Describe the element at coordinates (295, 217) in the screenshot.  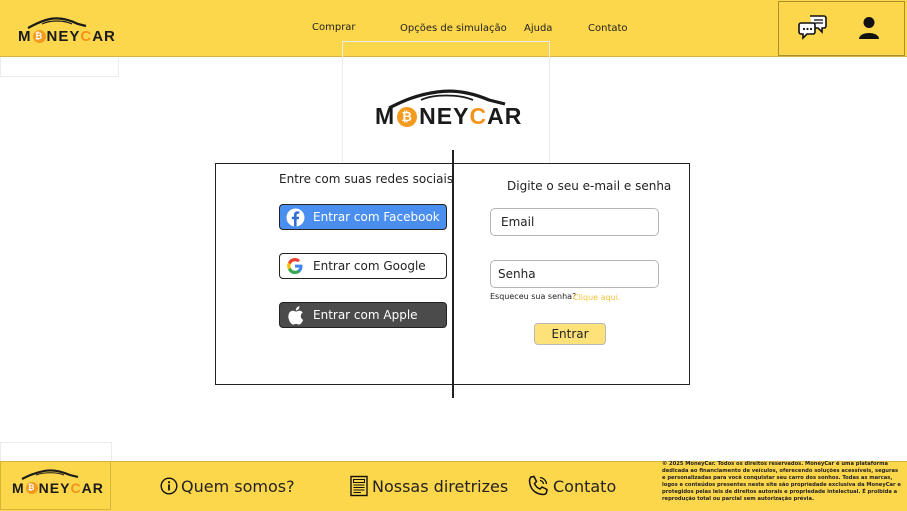
I see `facebook-icon` at that location.